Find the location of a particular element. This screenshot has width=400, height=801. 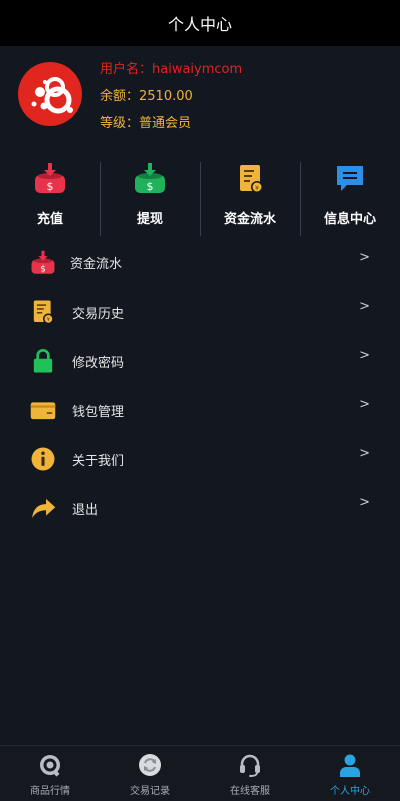

lock-icon is located at coordinates (43, 361).